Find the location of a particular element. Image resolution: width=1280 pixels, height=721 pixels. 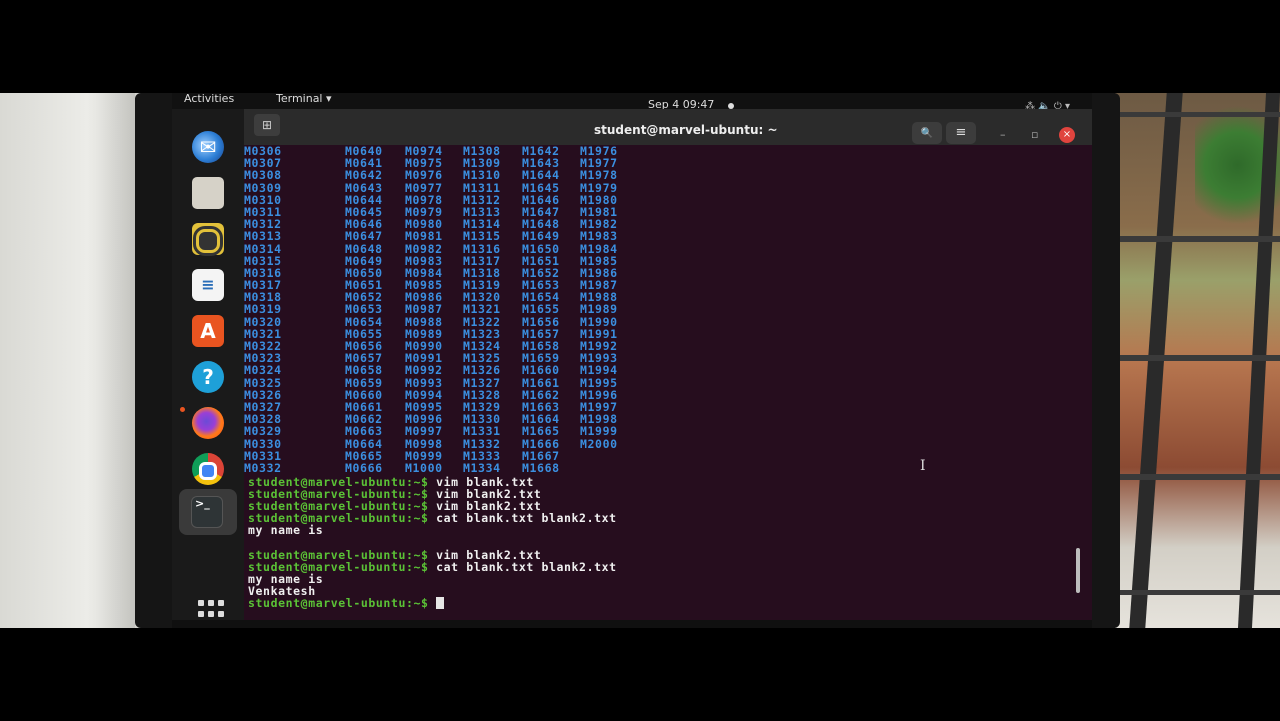

menu-button: ≡ is located at coordinates (961, 133).